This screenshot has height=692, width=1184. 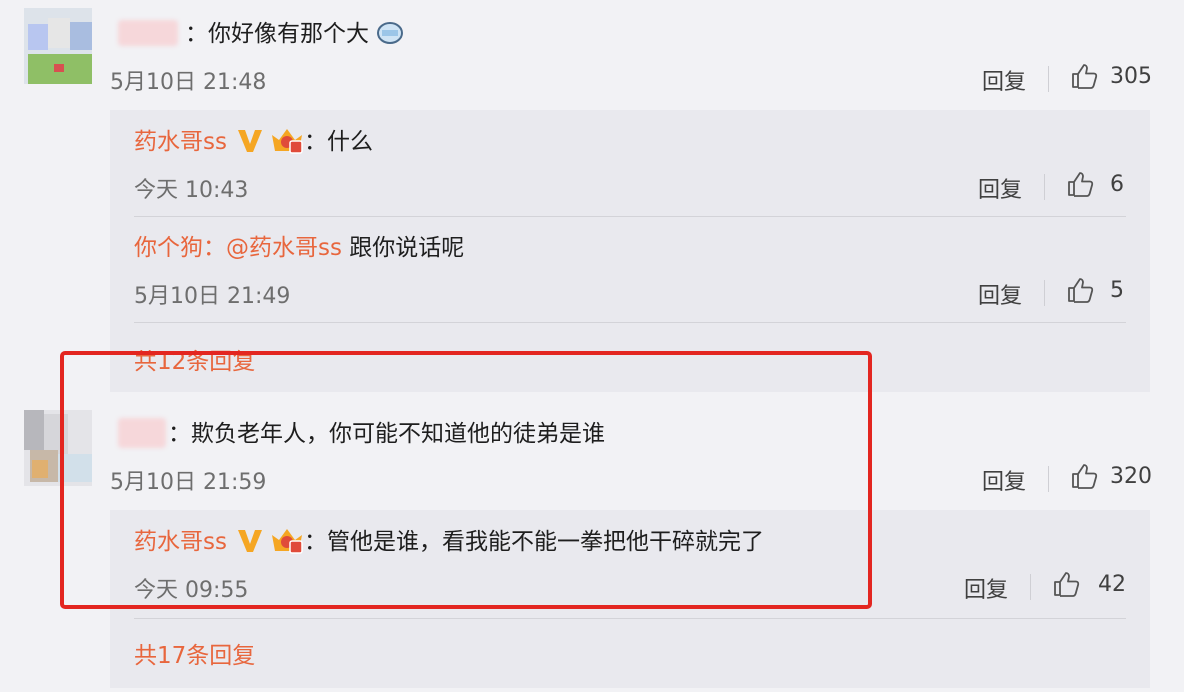 What do you see at coordinates (188, 82) in the screenshot?
I see `comment-time: 5月10日 21:48` at bounding box center [188, 82].